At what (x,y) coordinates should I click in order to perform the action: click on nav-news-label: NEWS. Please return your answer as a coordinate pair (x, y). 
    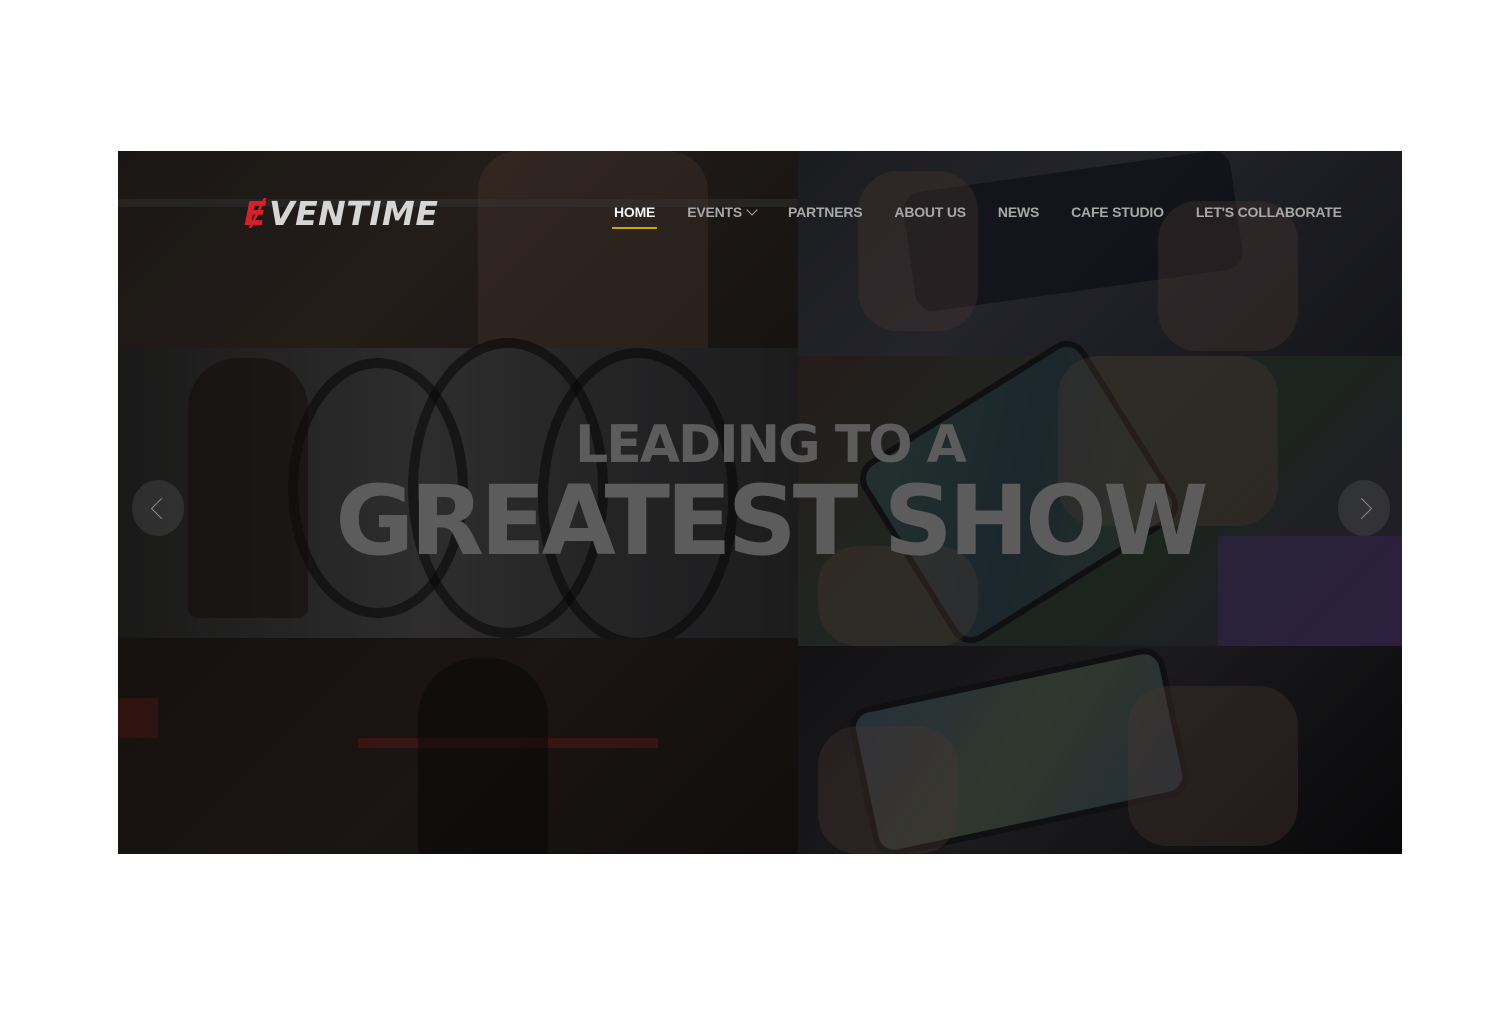
    Looking at the image, I should click on (1018, 212).